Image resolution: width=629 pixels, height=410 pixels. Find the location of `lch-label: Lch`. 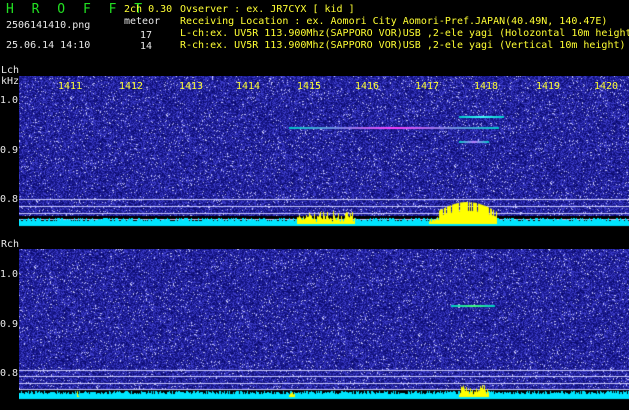

lch-label: Lch is located at coordinates (10, 70).